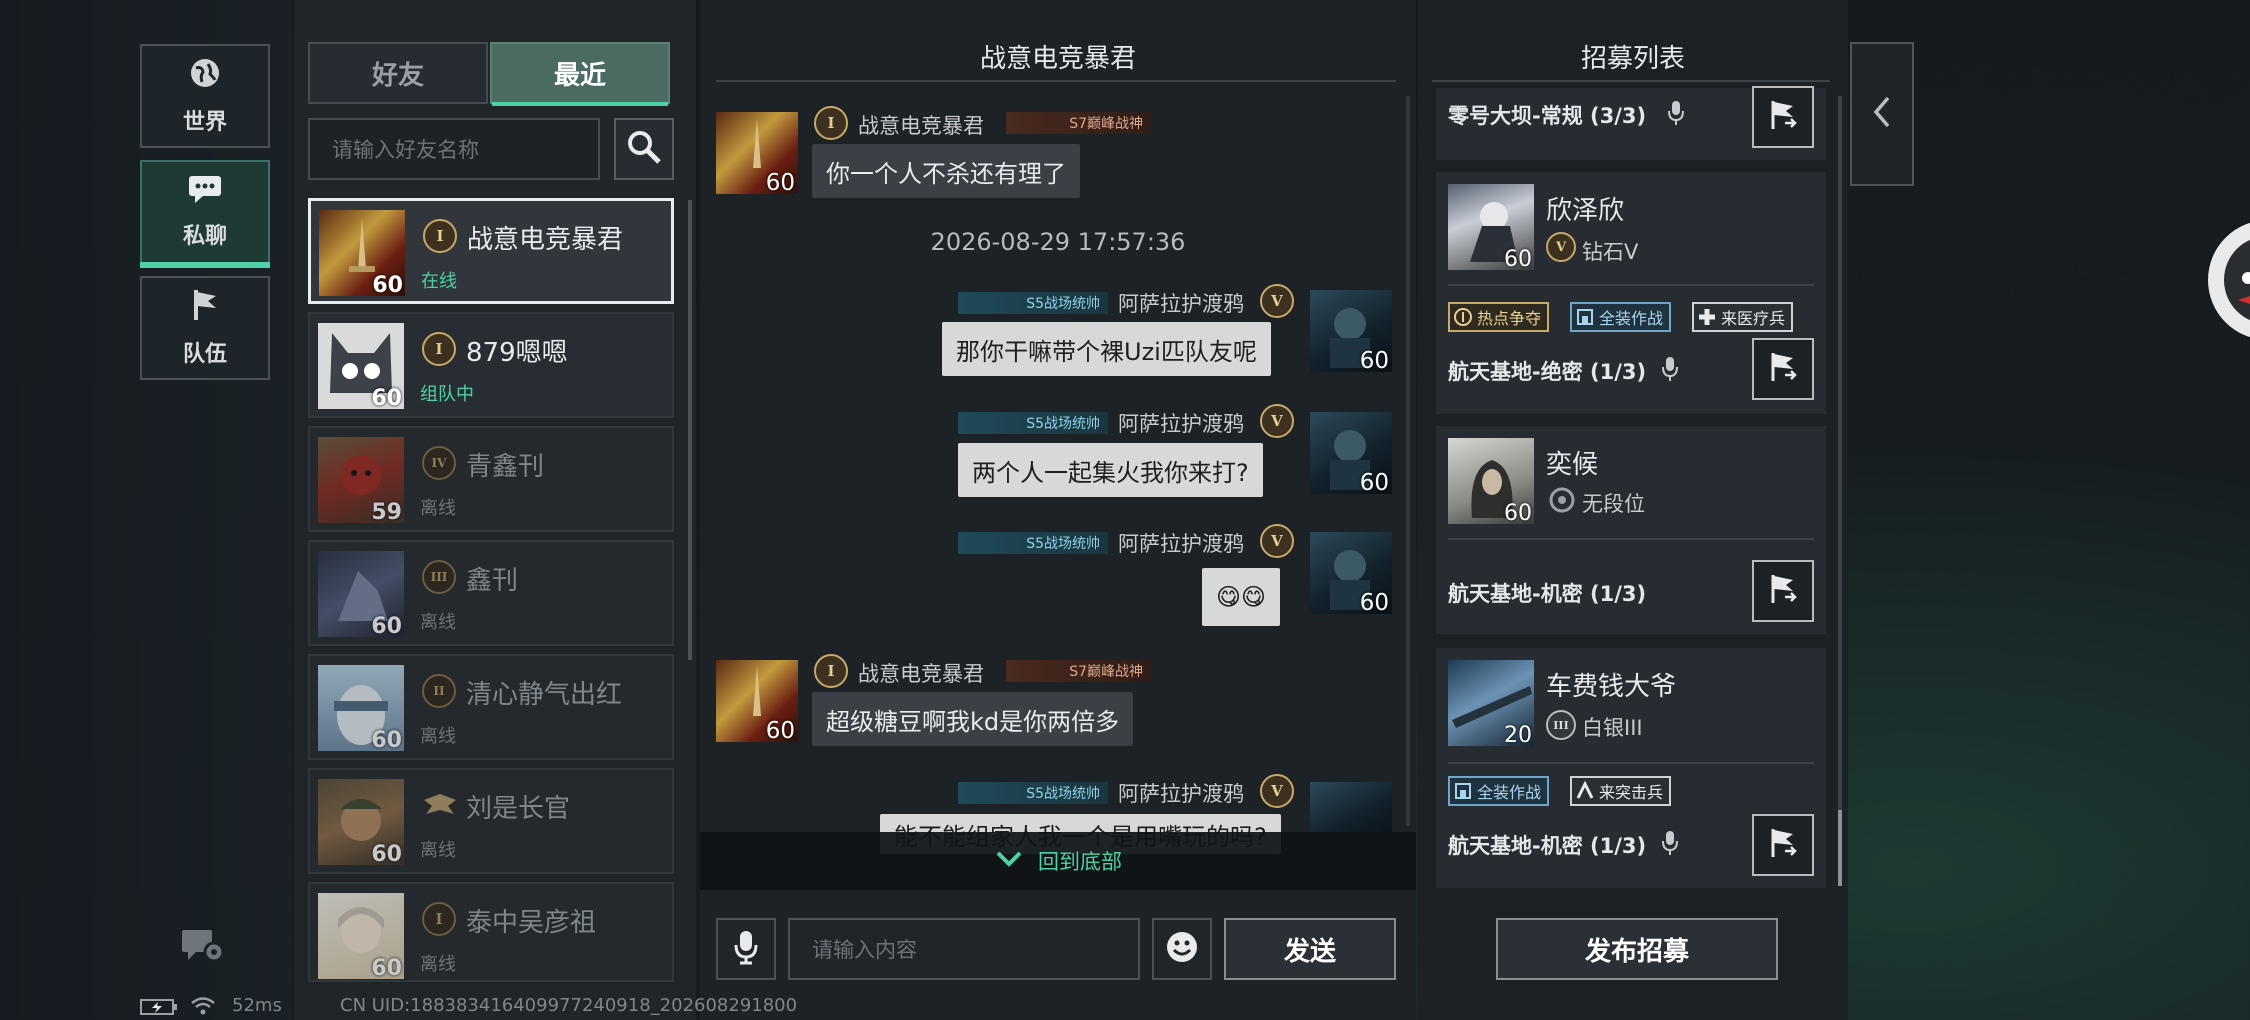  What do you see at coordinates (690, 430) in the screenshot?
I see `friend-list-scrollbar` at bounding box center [690, 430].